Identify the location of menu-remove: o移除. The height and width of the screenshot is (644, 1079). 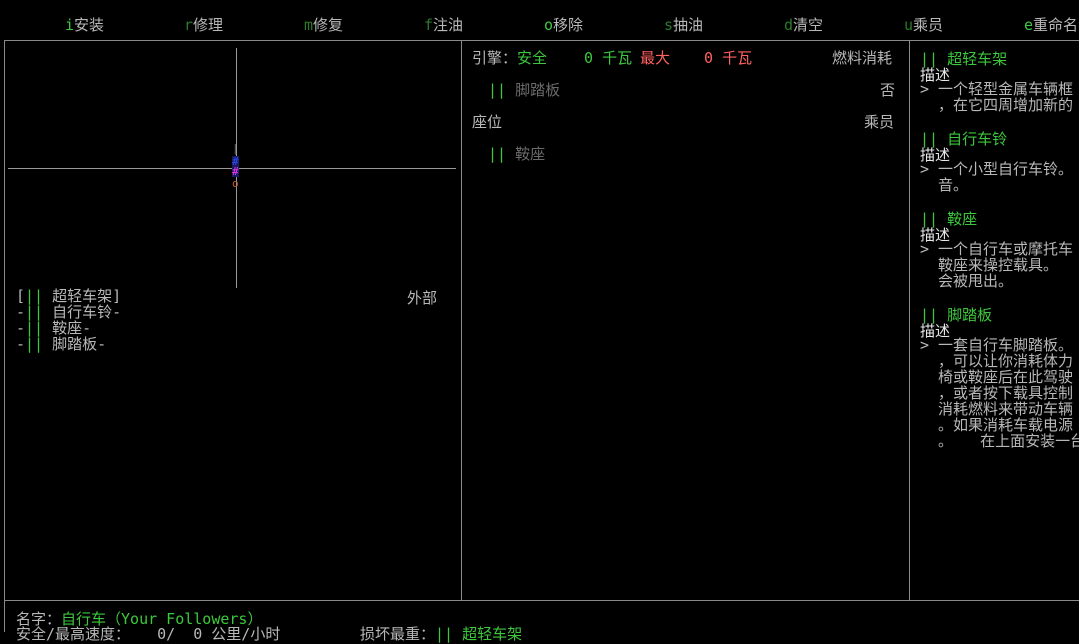
(563, 24).